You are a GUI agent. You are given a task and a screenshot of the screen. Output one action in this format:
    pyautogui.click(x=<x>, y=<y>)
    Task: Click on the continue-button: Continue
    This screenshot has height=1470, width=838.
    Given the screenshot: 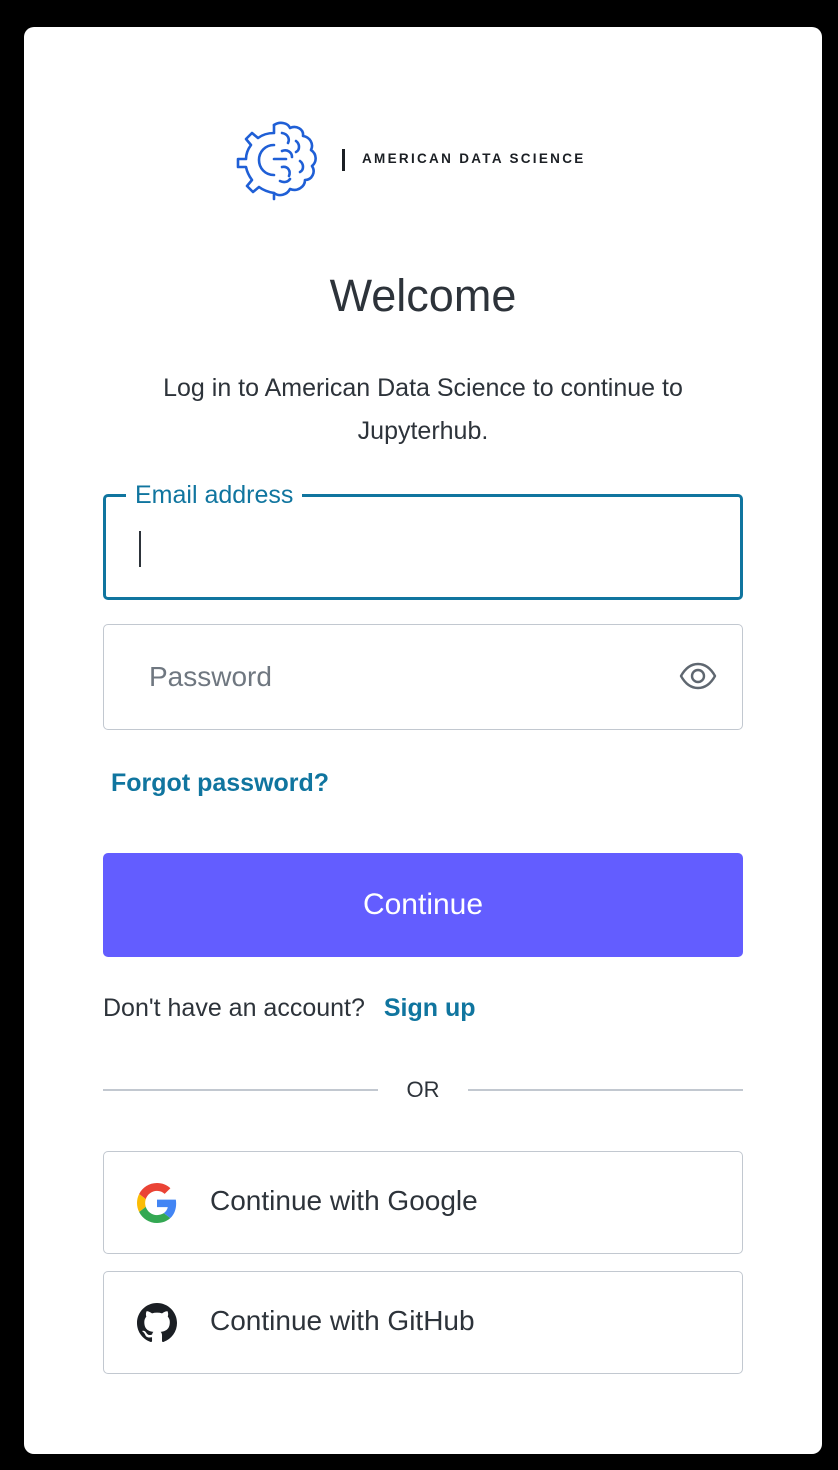 What is the action you would take?
    pyautogui.click(x=423, y=905)
    